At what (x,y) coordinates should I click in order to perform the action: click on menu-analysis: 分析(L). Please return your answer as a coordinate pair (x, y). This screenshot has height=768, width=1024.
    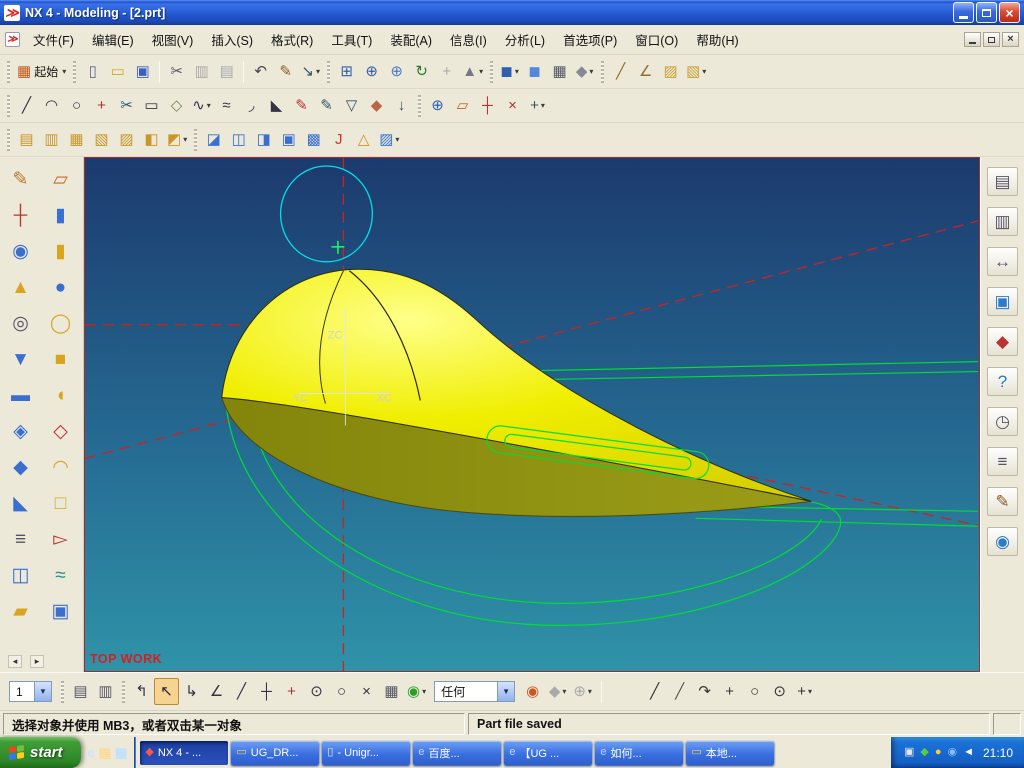
    Looking at the image, I should click on (525, 39).